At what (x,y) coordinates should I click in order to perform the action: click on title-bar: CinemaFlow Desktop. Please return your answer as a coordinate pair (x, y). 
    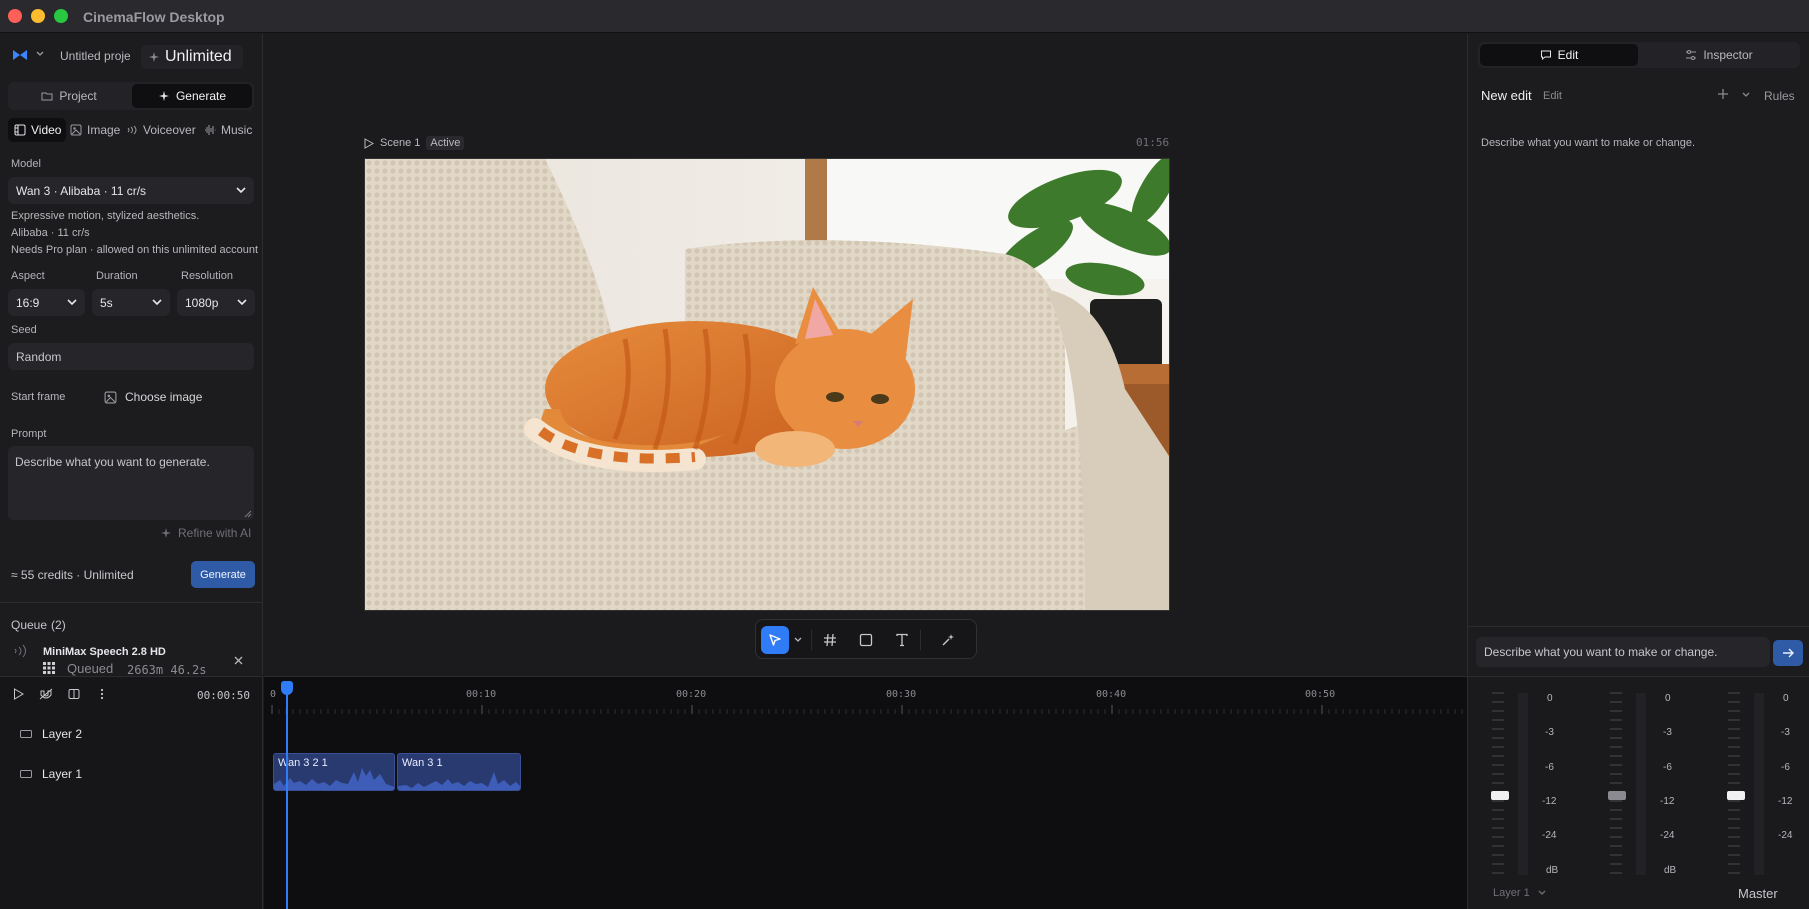
    Looking at the image, I should click on (904, 16).